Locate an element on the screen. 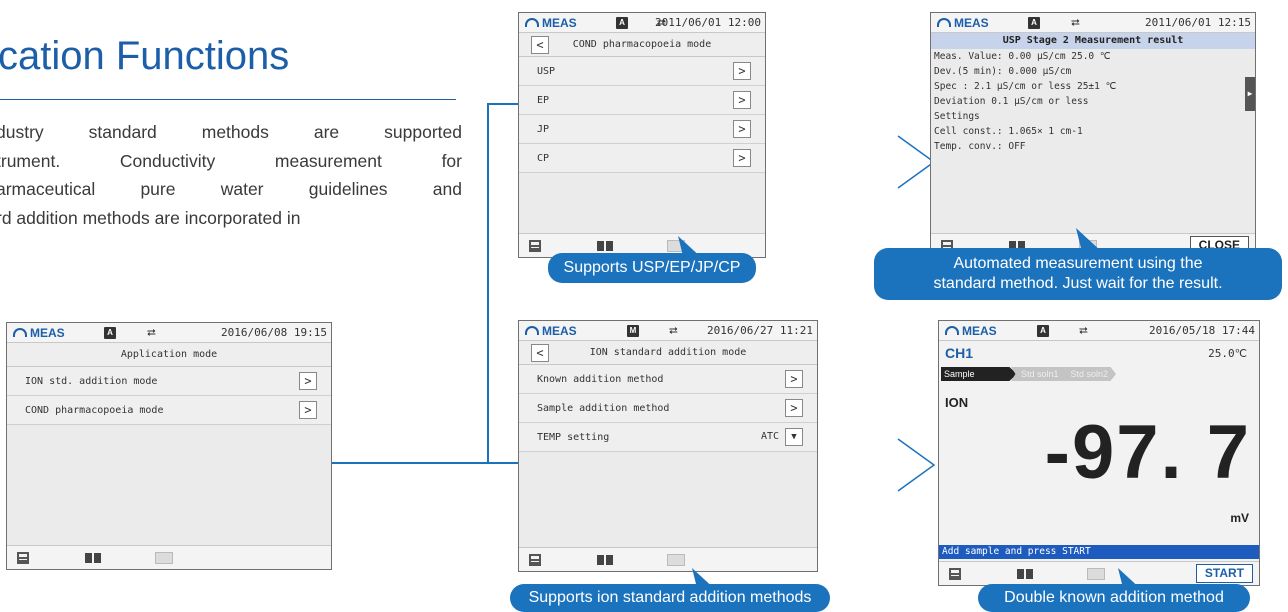 The height and width of the screenshot is (612, 1288). menu-item-usp: USP > is located at coordinates (642, 71).